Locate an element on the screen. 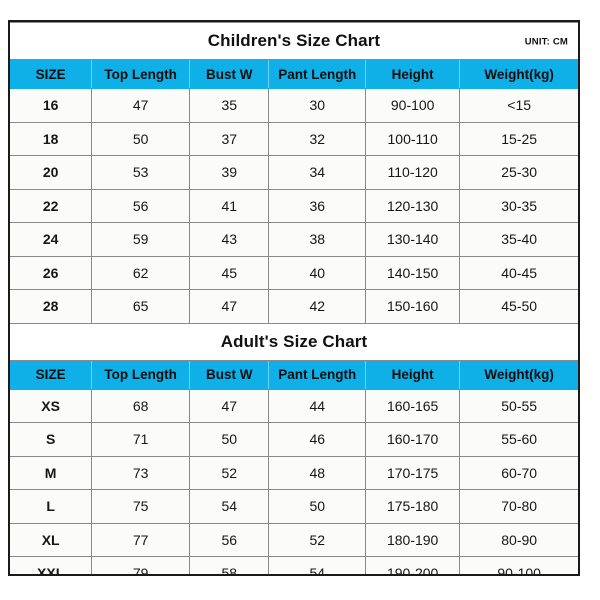 This screenshot has width=600, height=600. table-row: XL 77 56 52 180-190 80-90 is located at coordinates (294, 539).